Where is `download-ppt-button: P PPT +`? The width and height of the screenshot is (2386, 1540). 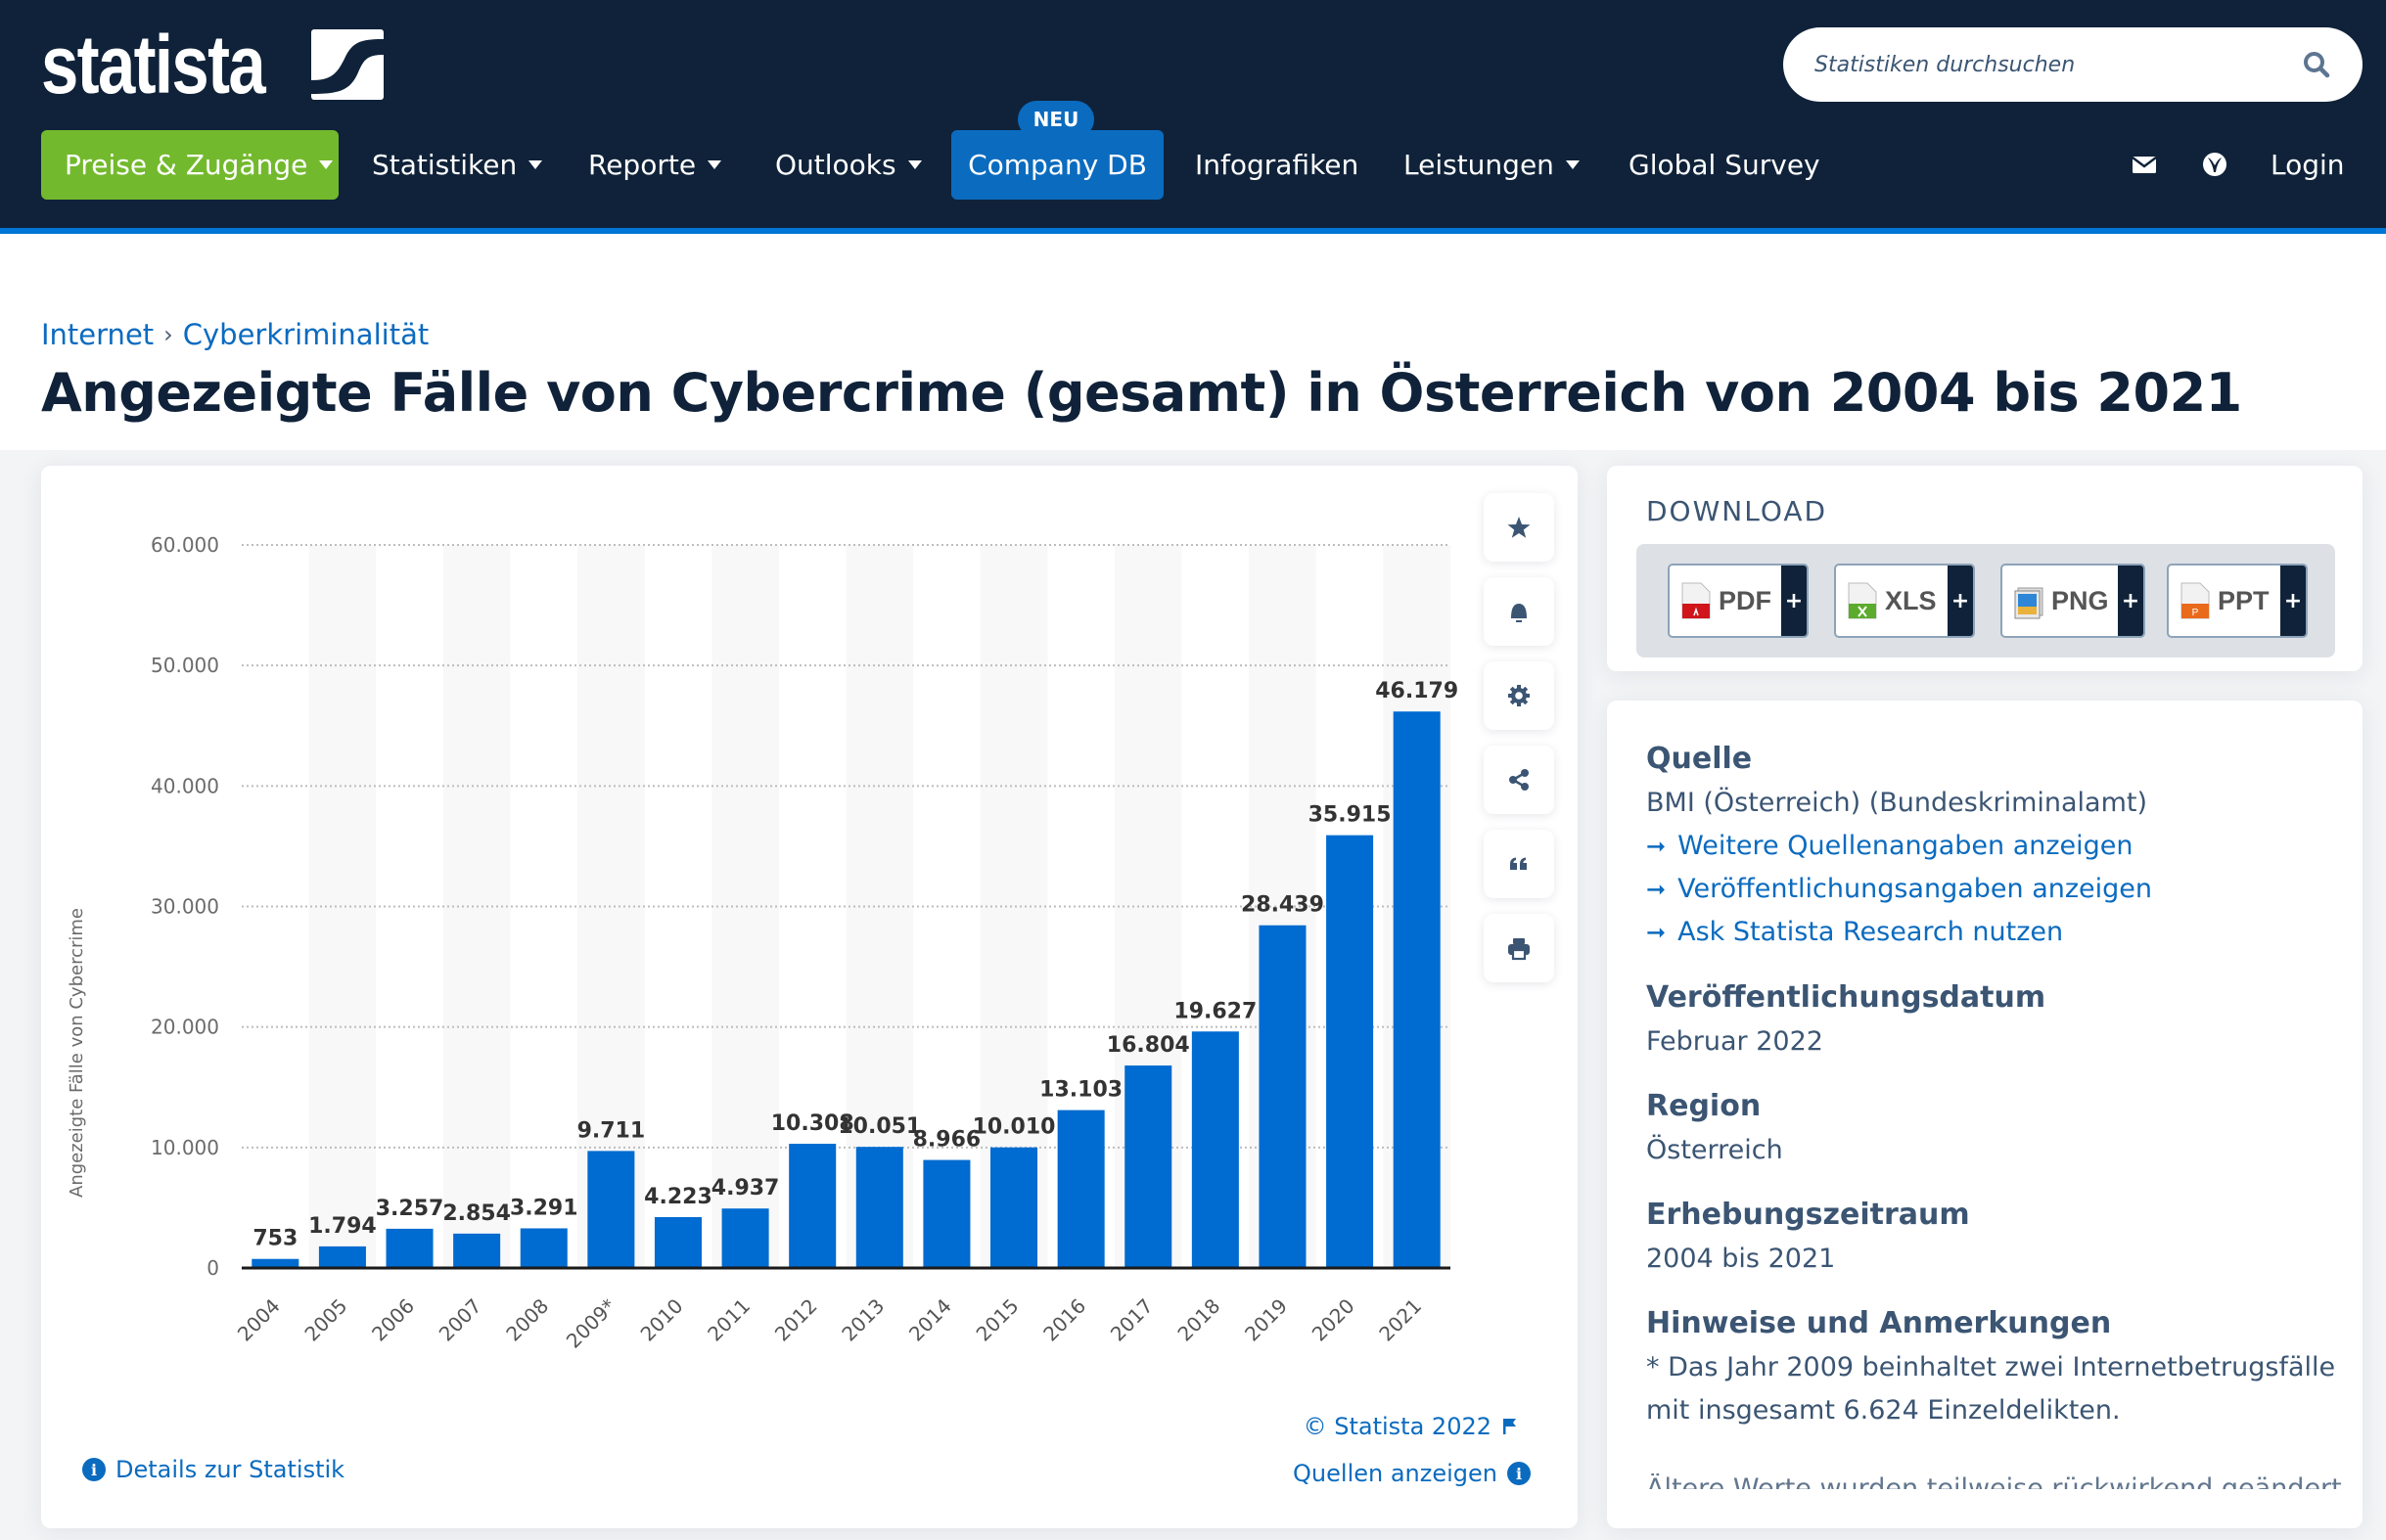 download-ppt-button: P PPT + is located at coordinates (2237, 601).